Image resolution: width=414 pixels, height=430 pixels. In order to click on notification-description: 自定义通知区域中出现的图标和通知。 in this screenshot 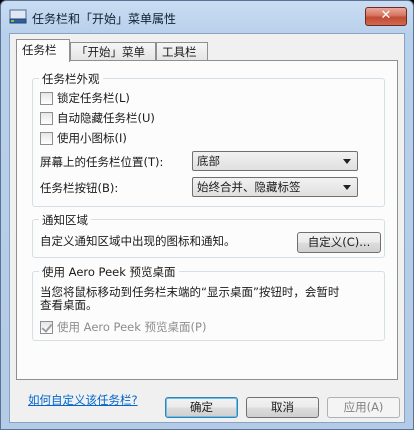, I will do `click(138, 241)`.